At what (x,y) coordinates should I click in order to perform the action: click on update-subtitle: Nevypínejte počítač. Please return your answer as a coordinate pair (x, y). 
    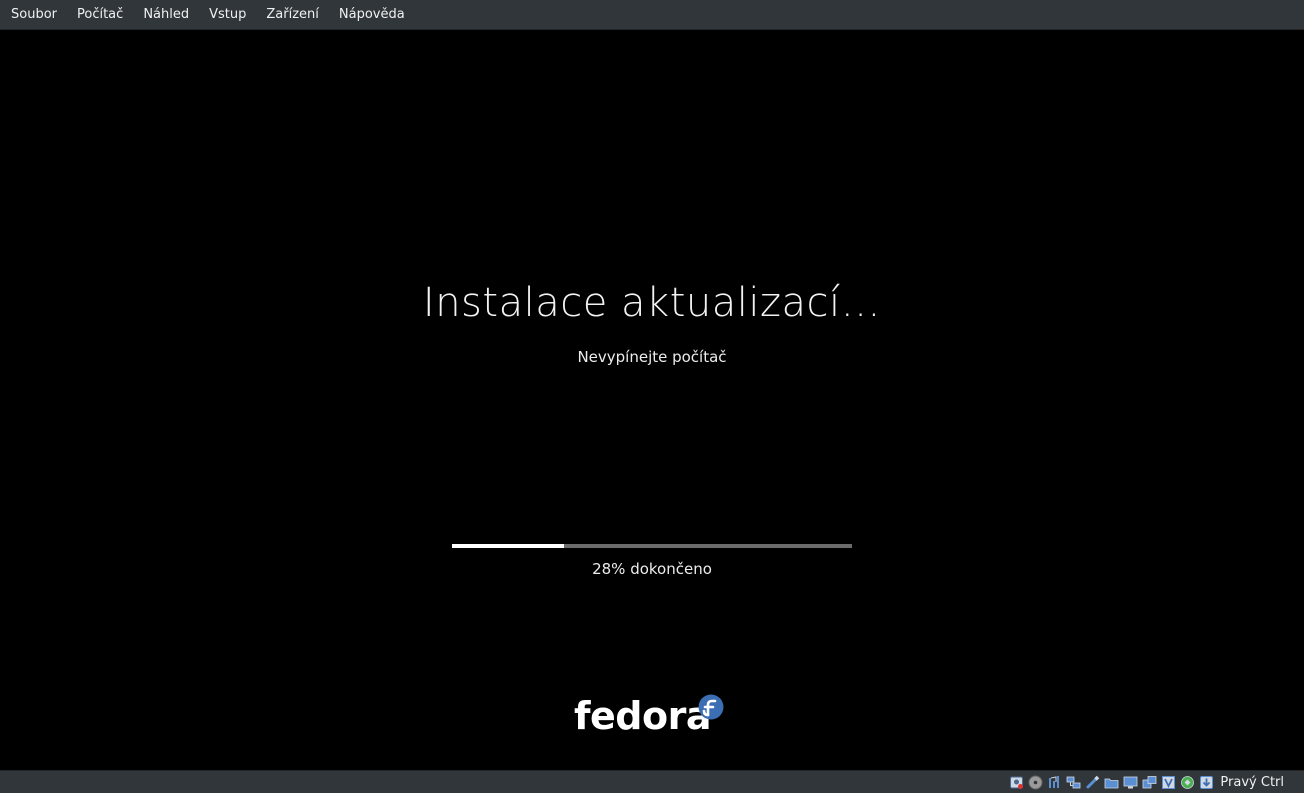
    Looking at the image, I should click on (652, 357).